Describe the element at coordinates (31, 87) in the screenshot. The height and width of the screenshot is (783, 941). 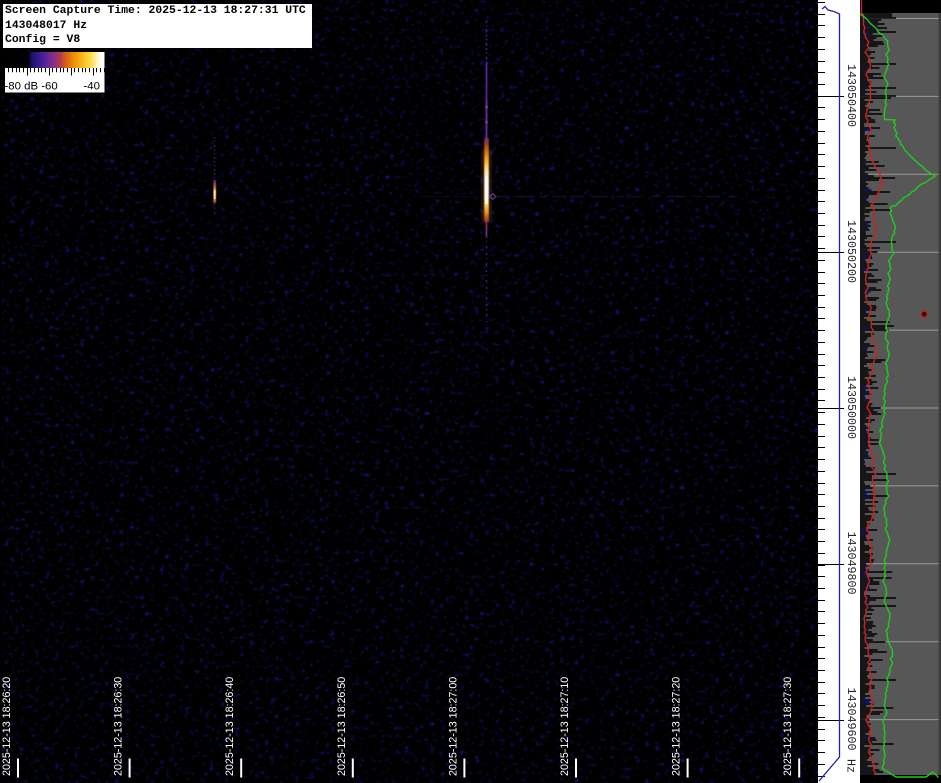
I see `svg-text: -80 dB -60` at that location.